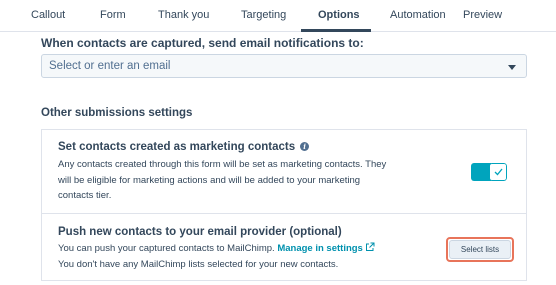  Describe the element at coordinates (481, 172) in the screenshot. I see `toggle-fill` at that location.